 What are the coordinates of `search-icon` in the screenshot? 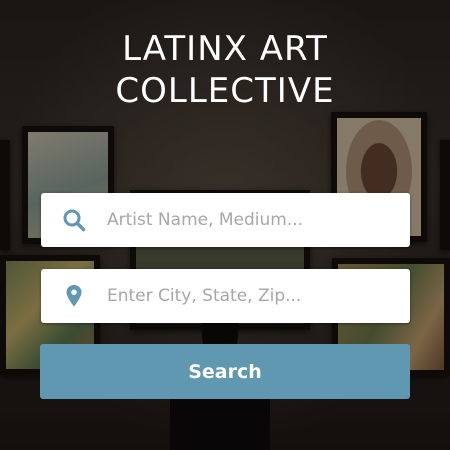 It's located at (74, 220).